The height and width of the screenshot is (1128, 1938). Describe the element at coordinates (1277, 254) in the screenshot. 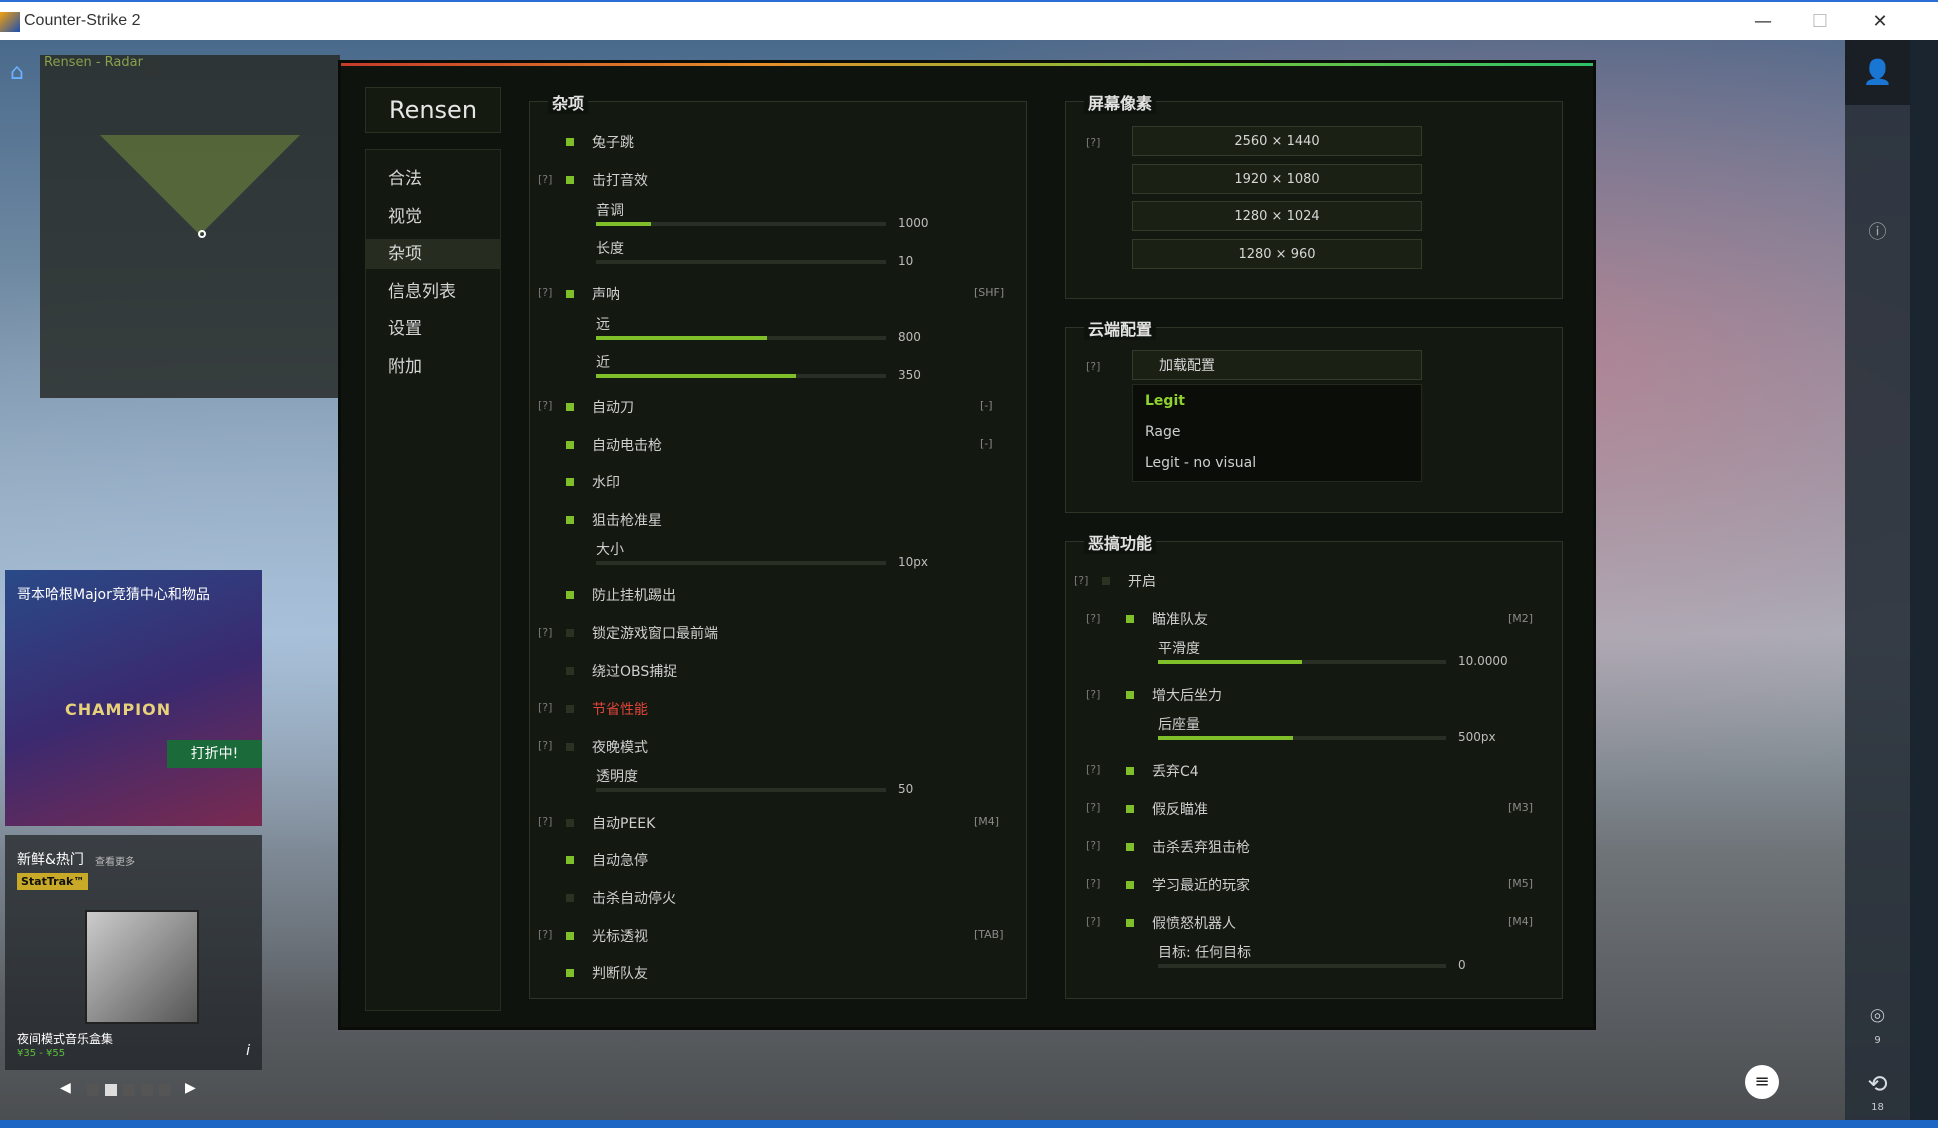

I see `resolution-button: 1280 × 960` at that location.